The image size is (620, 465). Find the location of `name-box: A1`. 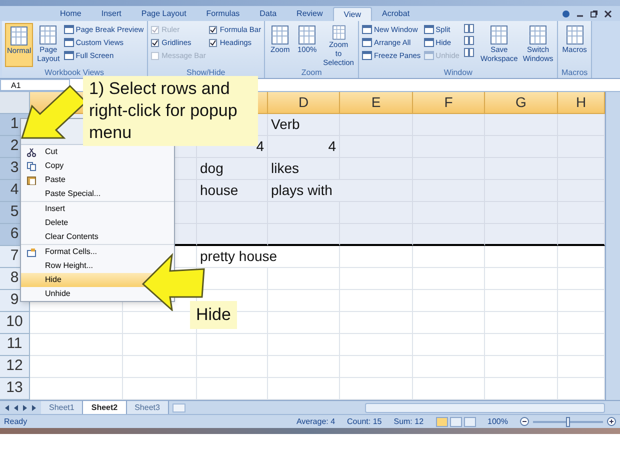

name-box: A1 is located at coordinates (35, 85).